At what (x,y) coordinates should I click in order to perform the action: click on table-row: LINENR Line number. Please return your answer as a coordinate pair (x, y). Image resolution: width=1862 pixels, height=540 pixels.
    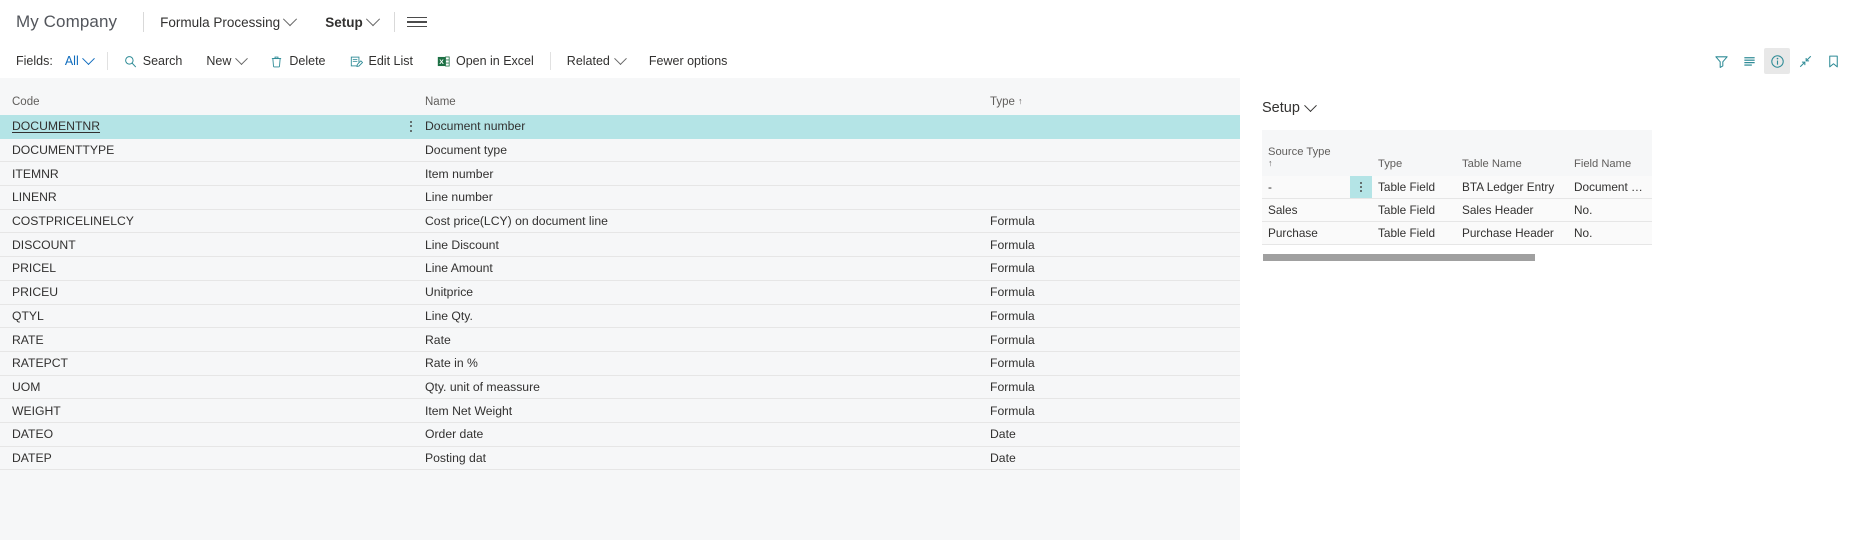
    Looking at the image, I should click on (620, 197).